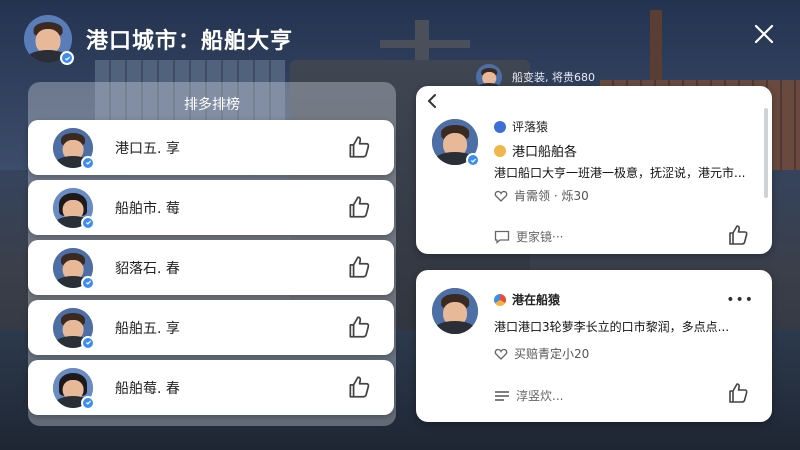 The width and height of the screenshot is (800, 450). Describe the element at coordinates (212, 105) in the screenshot. I see `leaderboard-header: 排多排榜` at that location.